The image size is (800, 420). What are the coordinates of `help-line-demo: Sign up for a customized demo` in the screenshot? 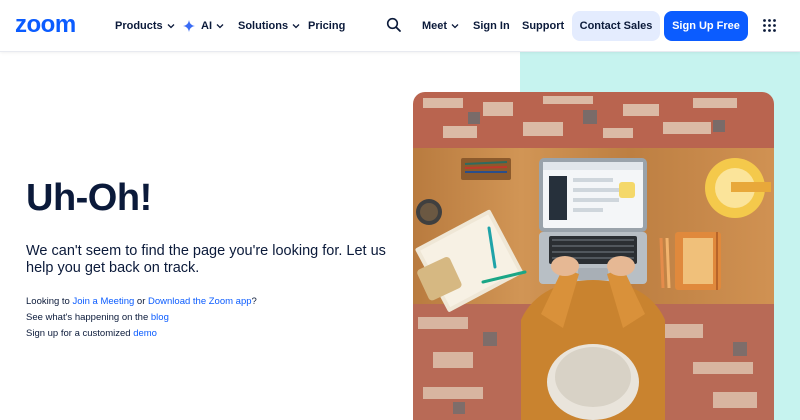 It's located at (91, 333).